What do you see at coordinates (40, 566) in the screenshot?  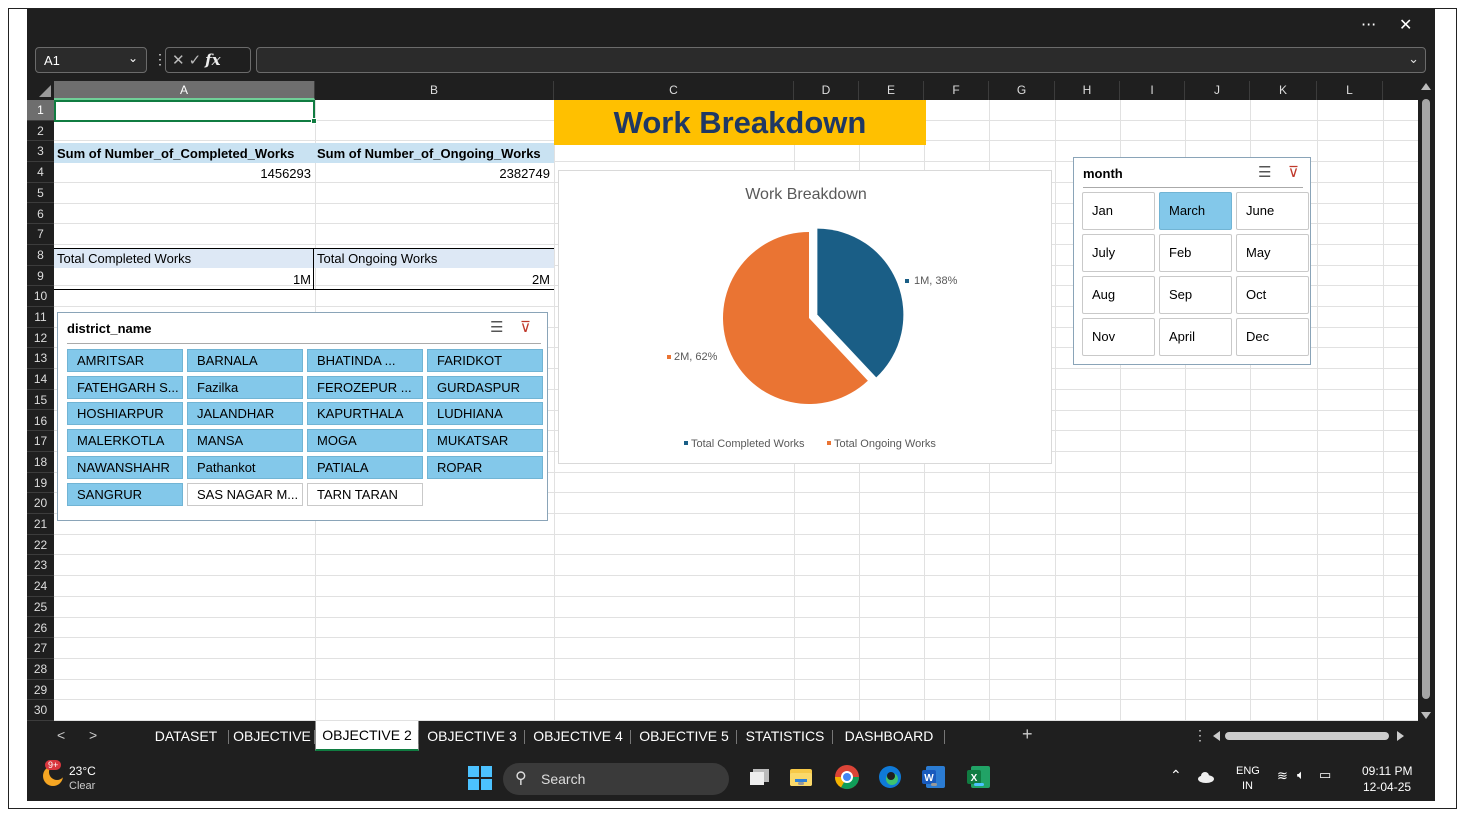 I see `row-header-23: 23` at bounding box center [40, 566].